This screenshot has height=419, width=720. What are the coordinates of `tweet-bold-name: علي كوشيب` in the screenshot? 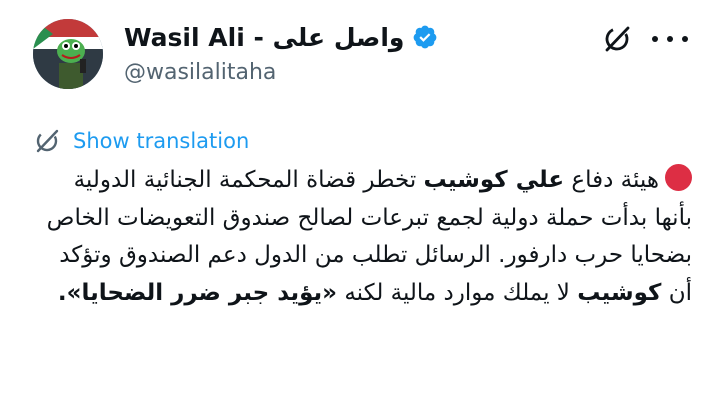 It's located at (494, 180).